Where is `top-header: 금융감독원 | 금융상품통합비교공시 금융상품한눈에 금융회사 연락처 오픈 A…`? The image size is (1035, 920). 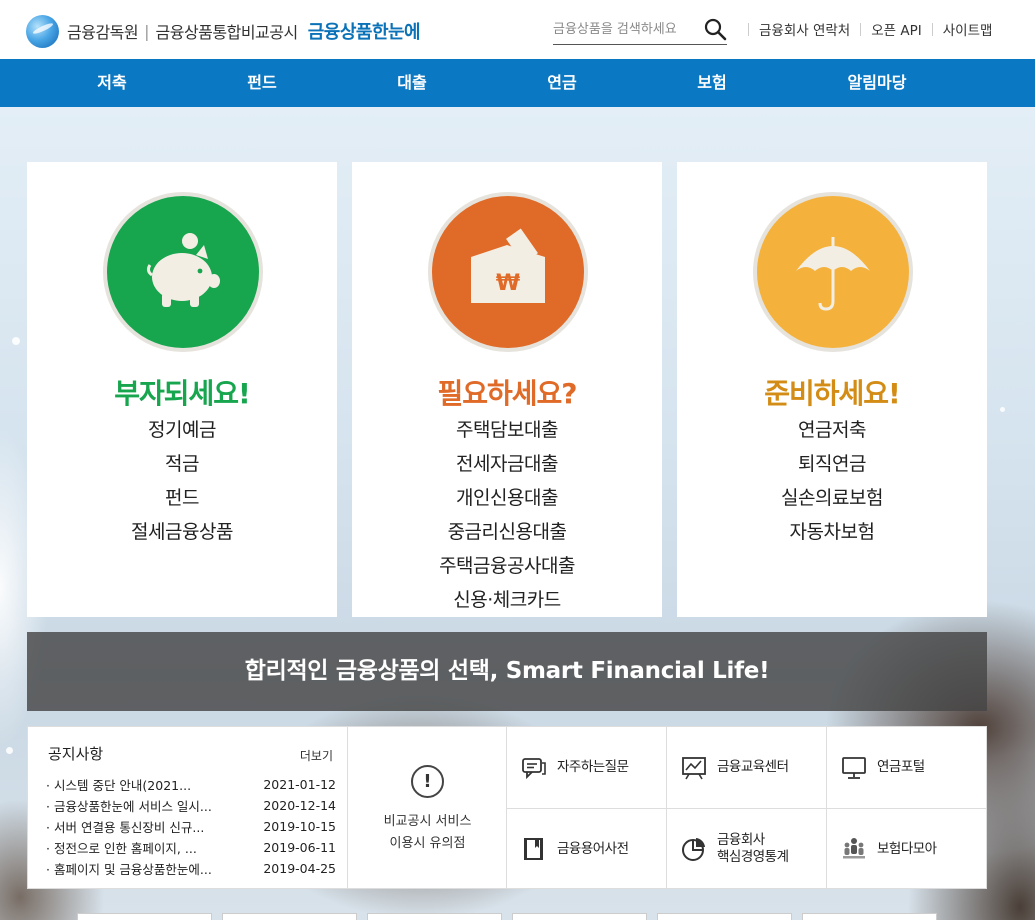 top-header: 금융감독원 | 금융상품통합비교공시 금융상품한눈에 금융회사 연락처 오픈 A… is located at coordinates (517, 29).